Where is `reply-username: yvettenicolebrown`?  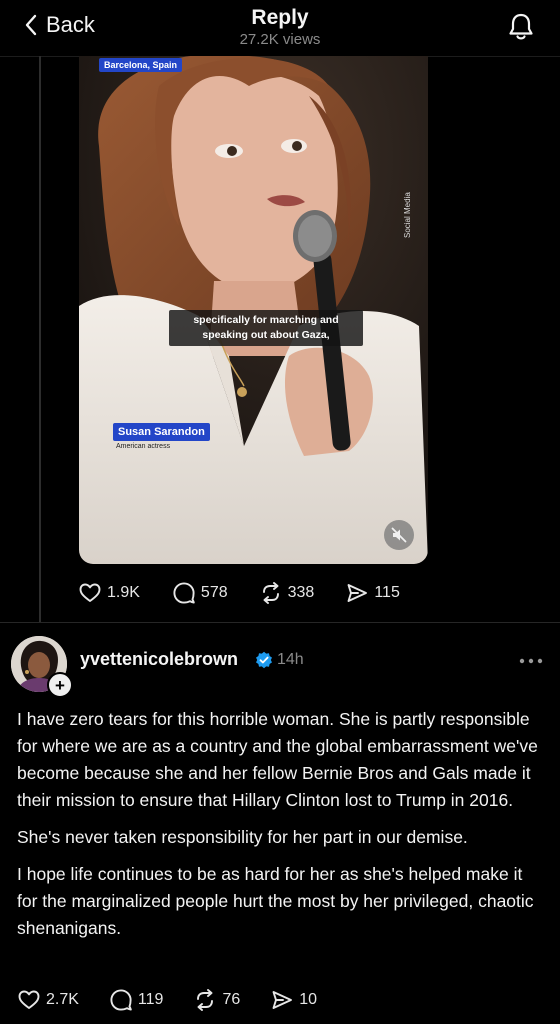
reply-username: yvettenicolebrown is located at coordinates (159, 659).